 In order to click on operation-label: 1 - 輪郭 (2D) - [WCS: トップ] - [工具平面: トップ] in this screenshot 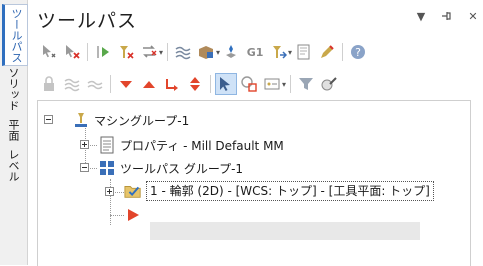, I will do `click(290, 191)`.